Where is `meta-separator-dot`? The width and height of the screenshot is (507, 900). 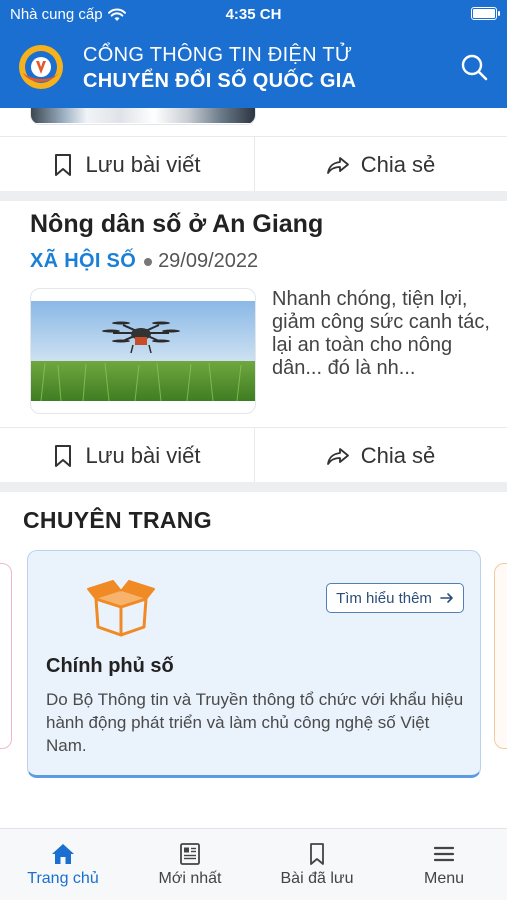
meta-separator-dot is located at coordinates (148, 261).